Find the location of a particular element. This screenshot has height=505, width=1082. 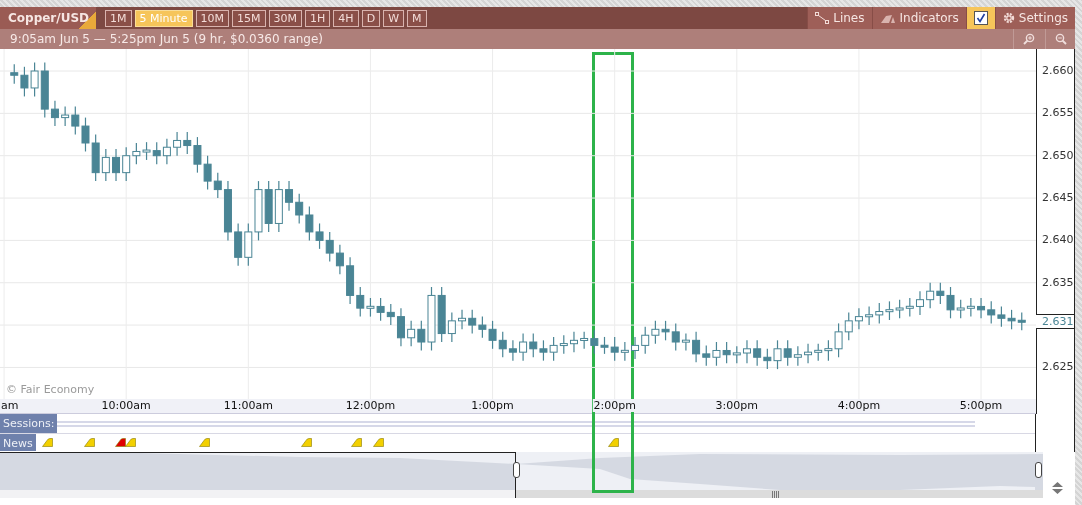

time-label: 12:00pm is located at coordinates (370, 405).